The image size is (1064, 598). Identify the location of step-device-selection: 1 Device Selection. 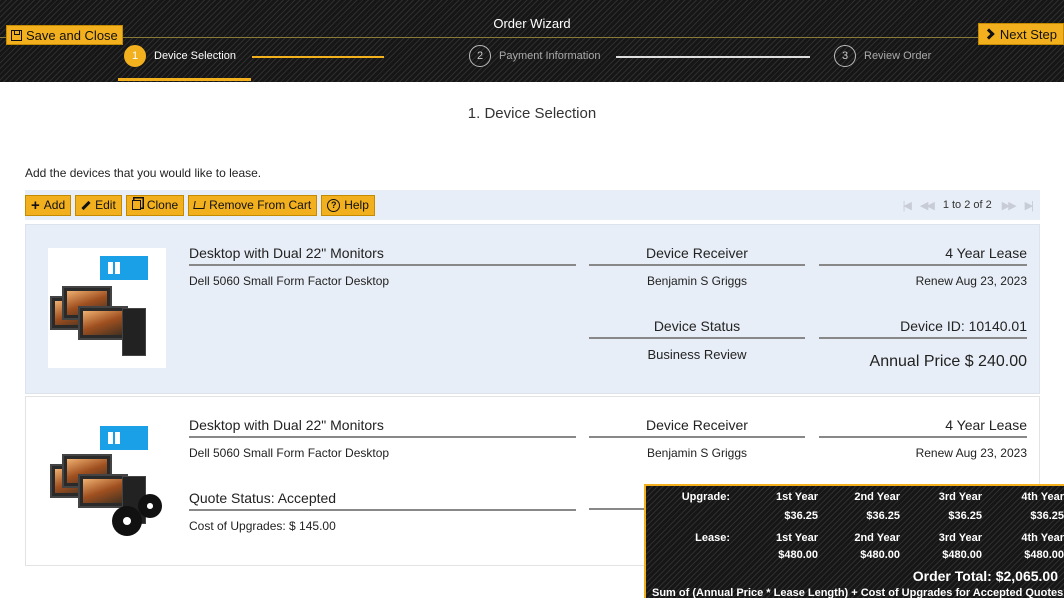
(180, 56).